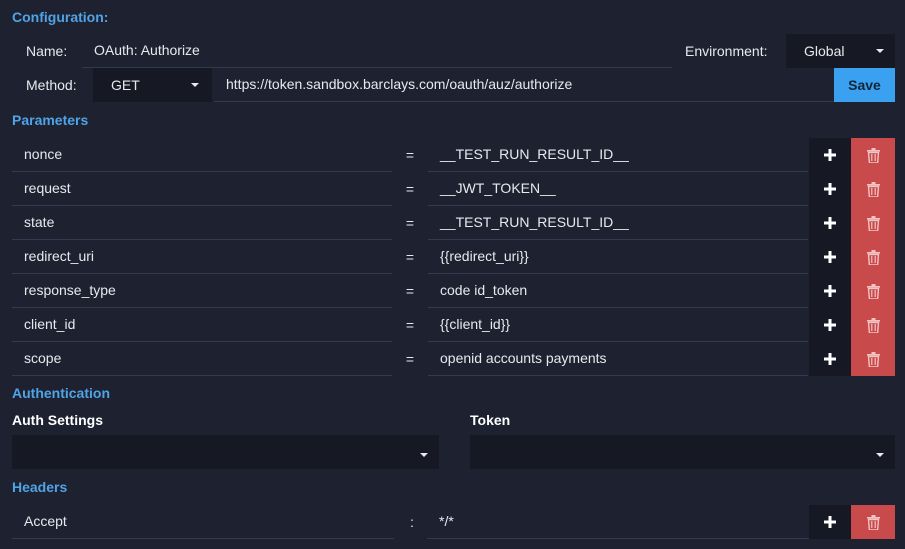 The width and height of the screenshot is (905, 549). What do you see at coordinates (202, 257) in the screenshot?
I see `parameters-key-input: redirect_uri` at bounding box center [202, 257].